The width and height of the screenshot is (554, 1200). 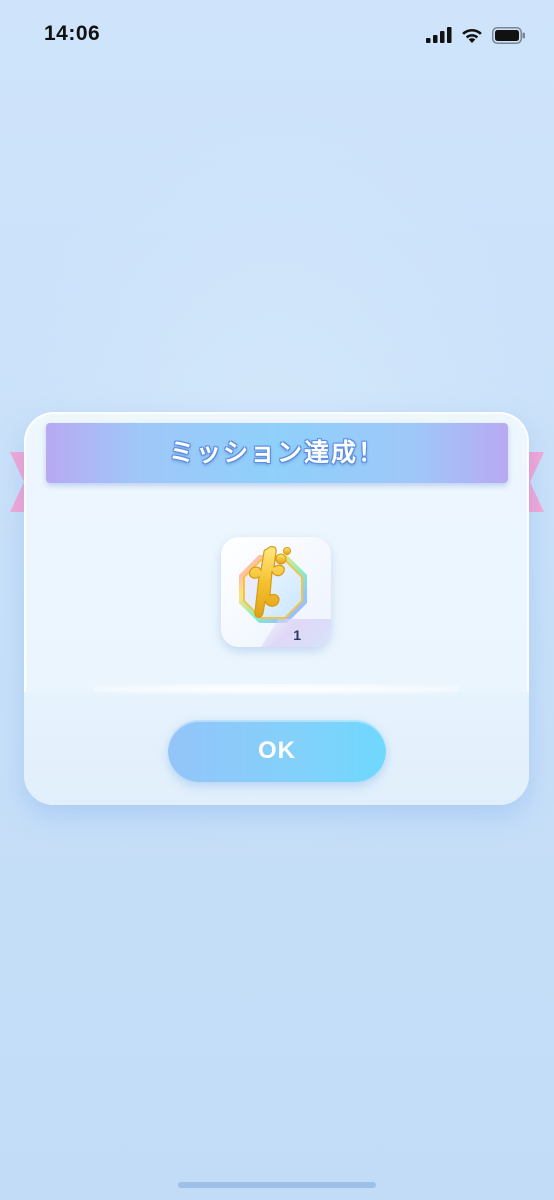 What do you see at coordinates (508, 35) in the screenshot?
I see `battery-icon` at bounding box center [508, 35].